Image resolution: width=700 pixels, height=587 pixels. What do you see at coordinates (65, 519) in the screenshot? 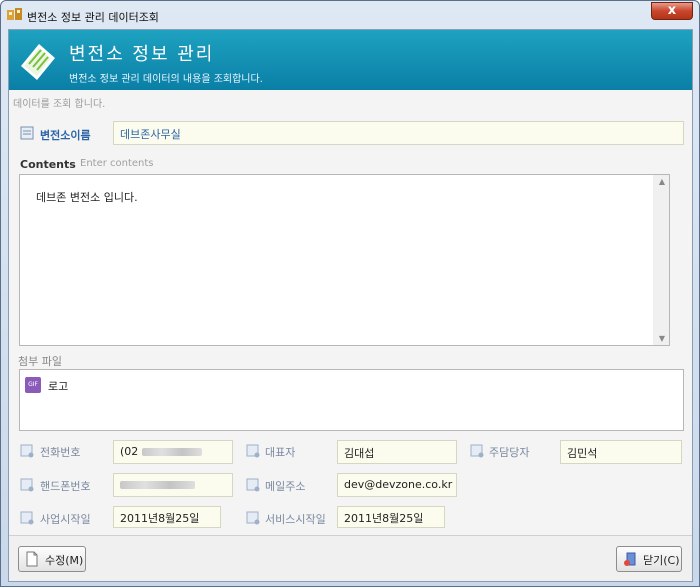
I see `business-start-label: 사업시작일` at bounding box center [65, 519].